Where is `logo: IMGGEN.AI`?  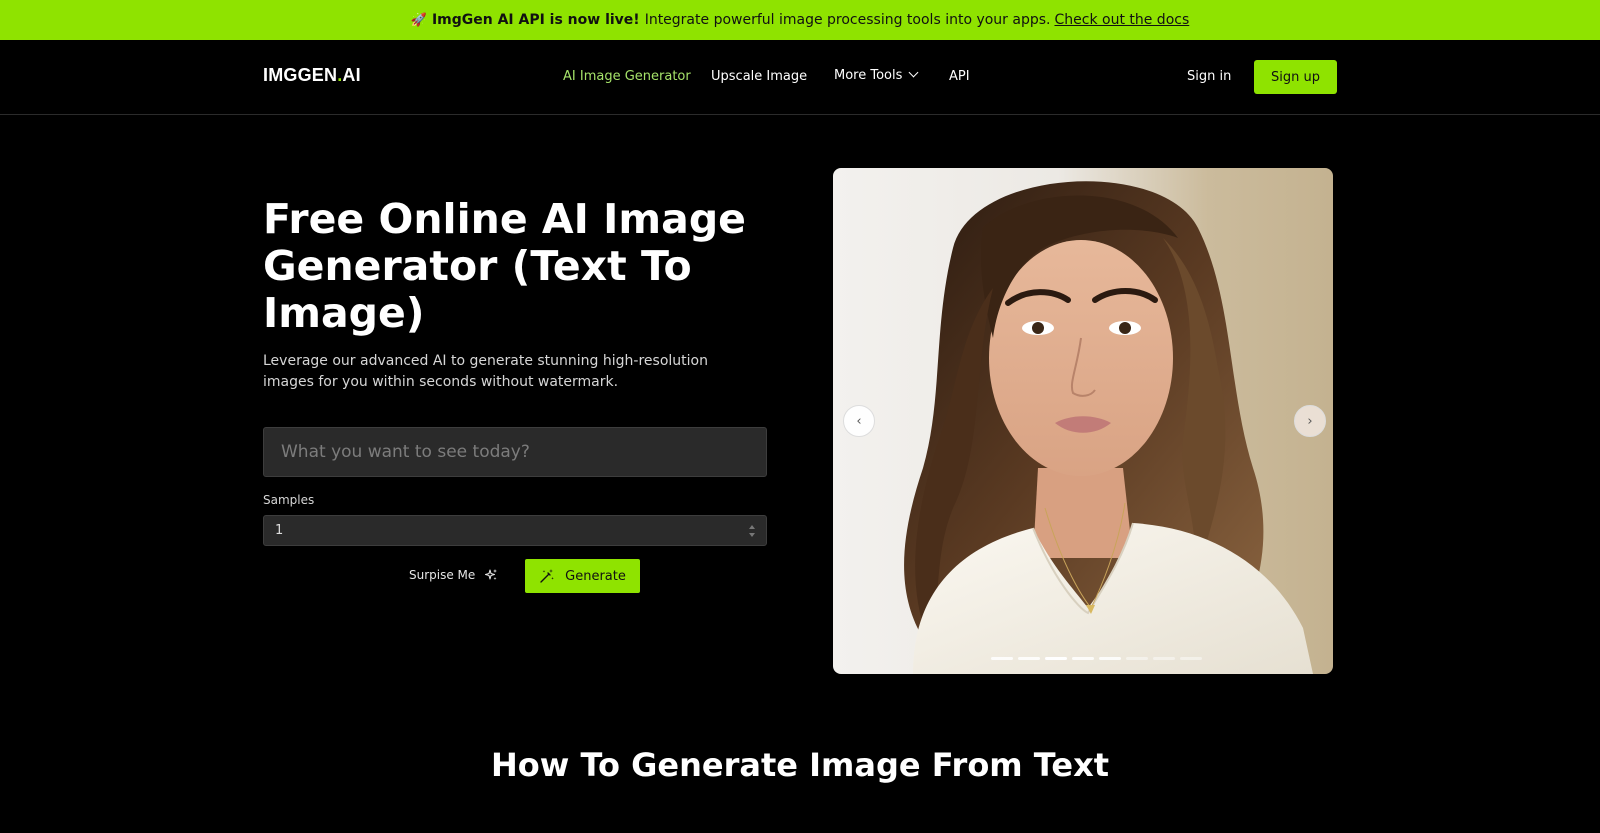 logo: IMGGEN.AI is located at coordinates (312, 75).